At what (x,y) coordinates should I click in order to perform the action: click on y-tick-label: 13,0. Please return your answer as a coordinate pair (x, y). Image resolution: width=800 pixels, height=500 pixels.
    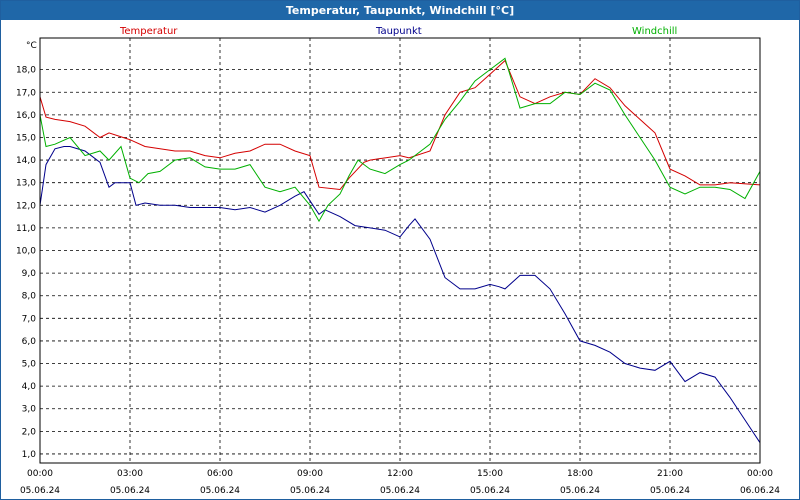
    Looking at the image, I should click on (26, 184).